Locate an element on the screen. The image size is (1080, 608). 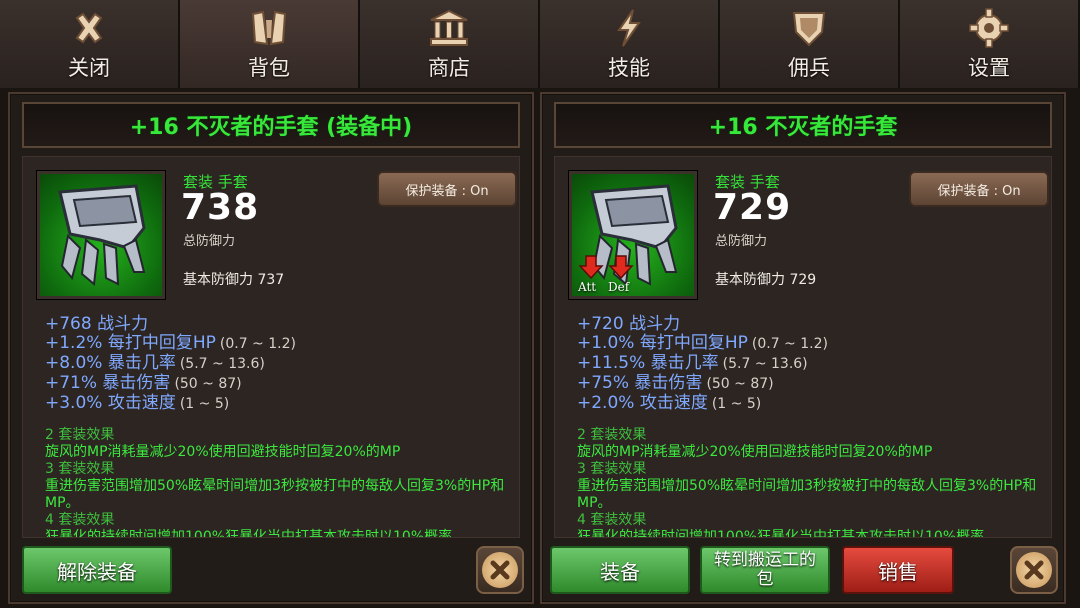
equip-button: 装备 is located at coordinates (620, 570).